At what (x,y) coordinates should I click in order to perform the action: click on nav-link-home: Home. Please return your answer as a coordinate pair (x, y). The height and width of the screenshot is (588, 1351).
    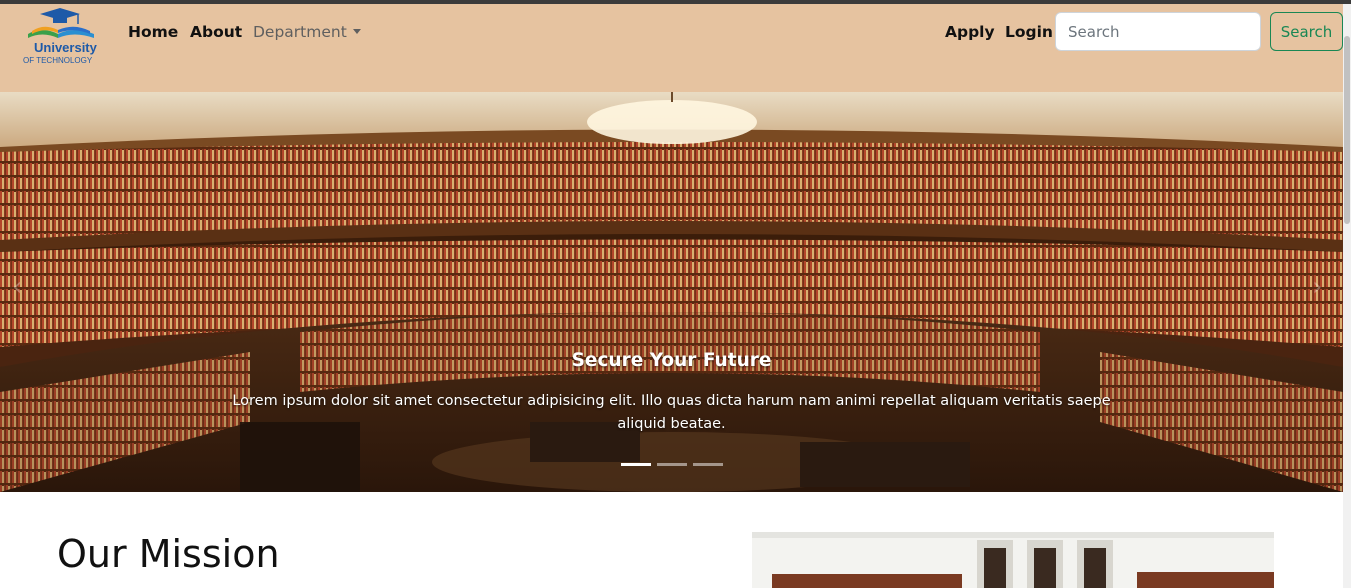
    Looking at the image, I should click on (153, 32).